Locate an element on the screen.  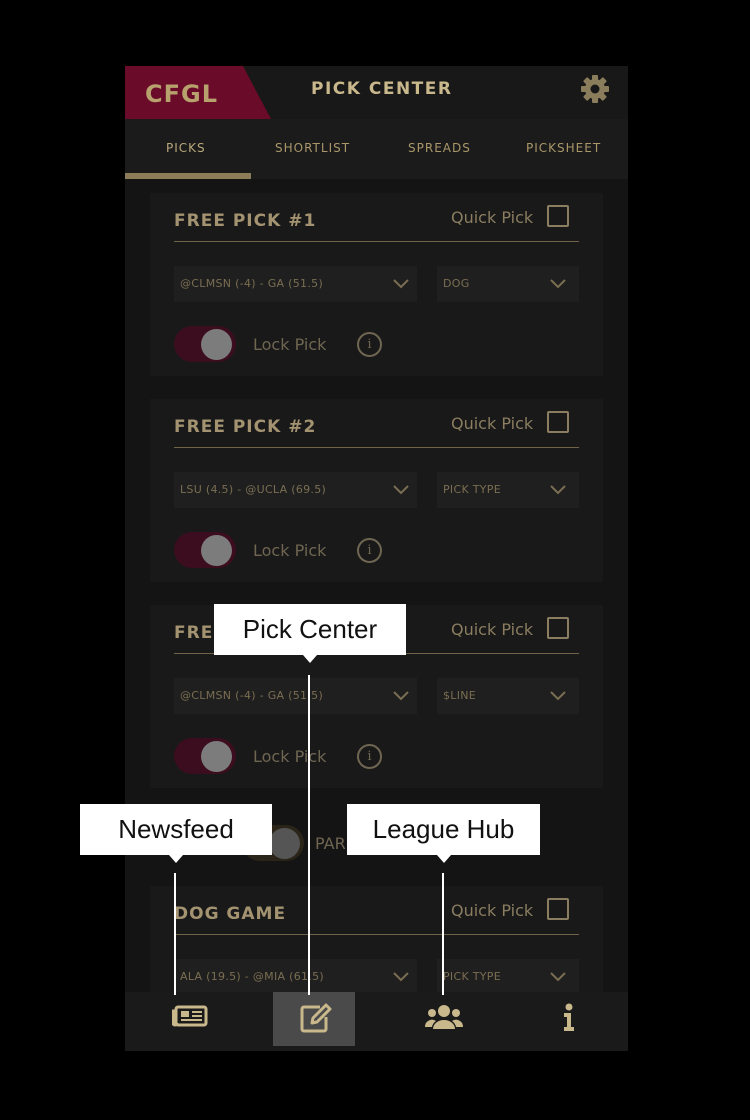
pick-type-select: $LINE is located at coordinates (508, 696).